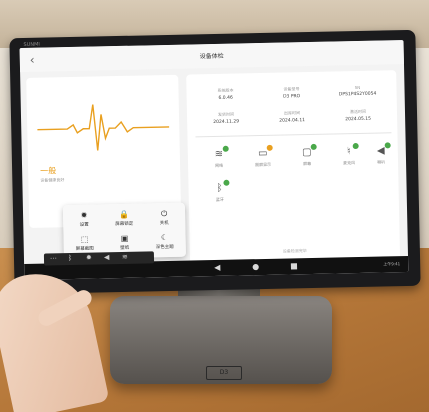 The height and width of the screenshot is (412, 429). I want to click on feature-network: ≋ 网络, so click(219, 157).